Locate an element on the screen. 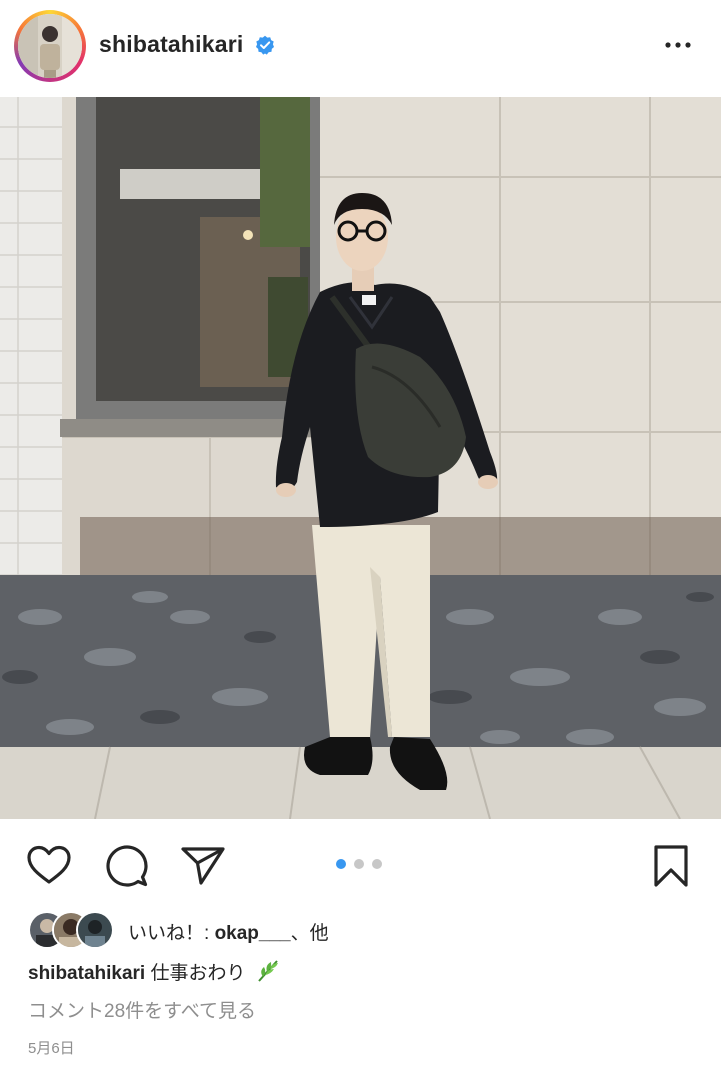 This screenshot has height=1080, width=721. caption-text: 仕事おわり is located at coordinates (198, 973).